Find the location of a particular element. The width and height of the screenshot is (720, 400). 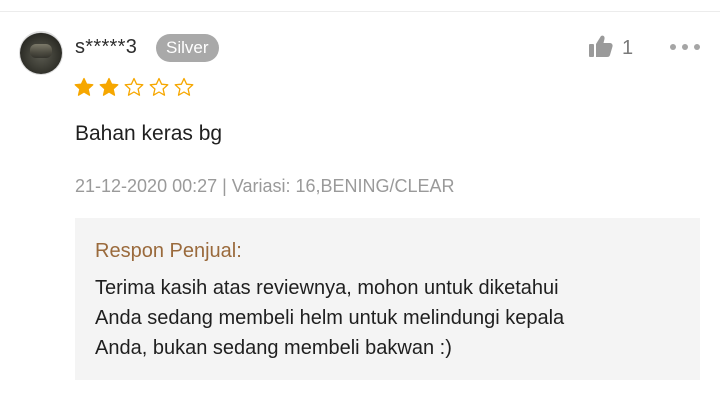

avatar is located at coordinates (41, 53).